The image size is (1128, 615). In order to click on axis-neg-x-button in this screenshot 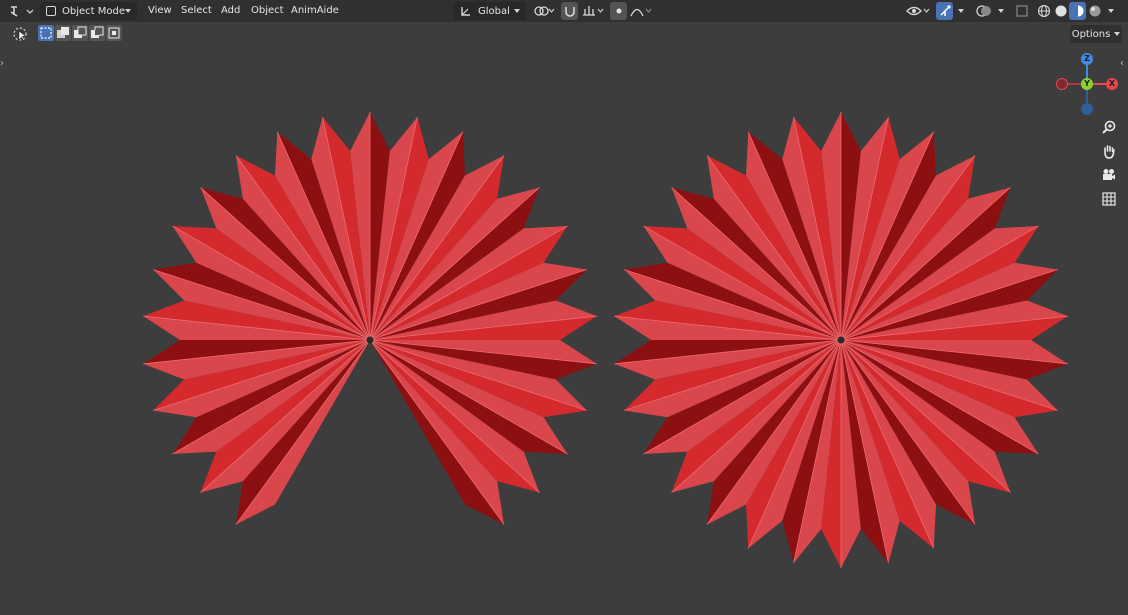, I will do `click(1062, 84)`.